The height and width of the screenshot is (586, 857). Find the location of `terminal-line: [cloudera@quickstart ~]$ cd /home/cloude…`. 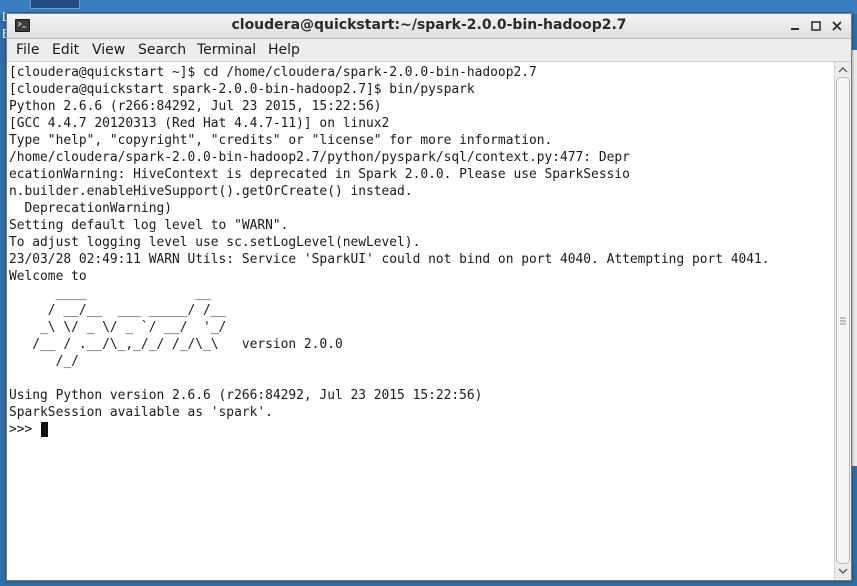

terminal-line: [cloudera@quickstart ~]$ cd /home/cloude… is located at coordinates (273, 72).